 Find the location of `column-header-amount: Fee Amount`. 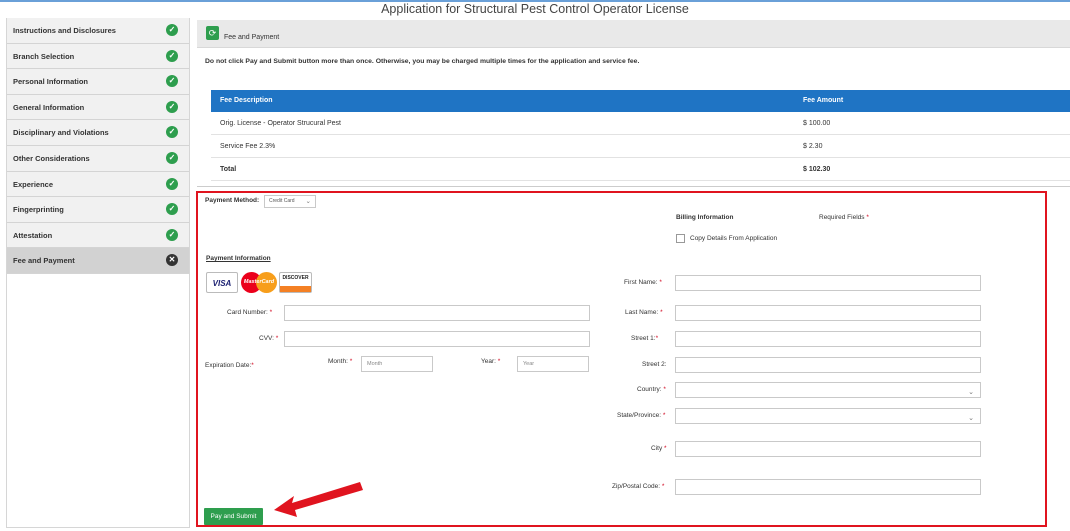

column-header-amount: Fee Amount is located at coordinates (823, 100).